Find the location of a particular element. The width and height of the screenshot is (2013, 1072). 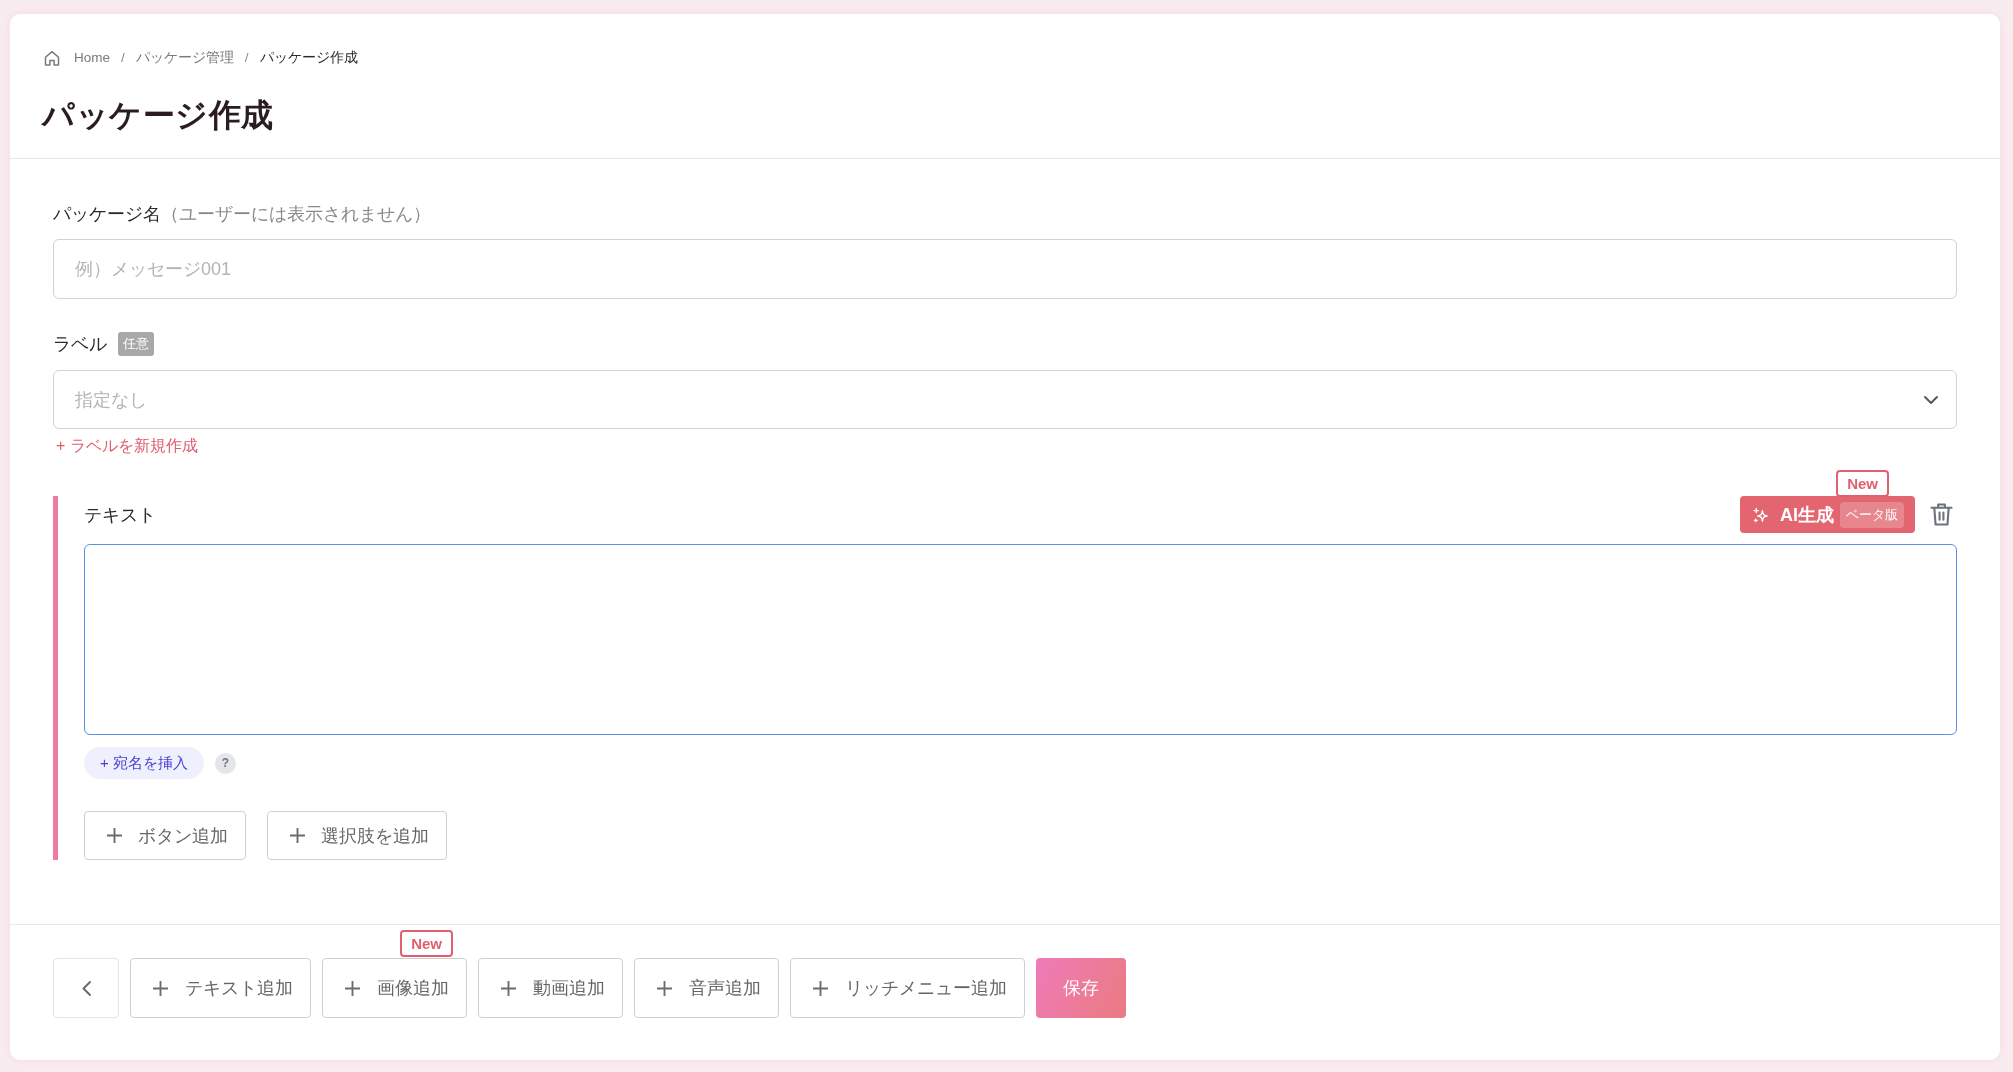

help-button: ? is located at coordinates (225, 763).